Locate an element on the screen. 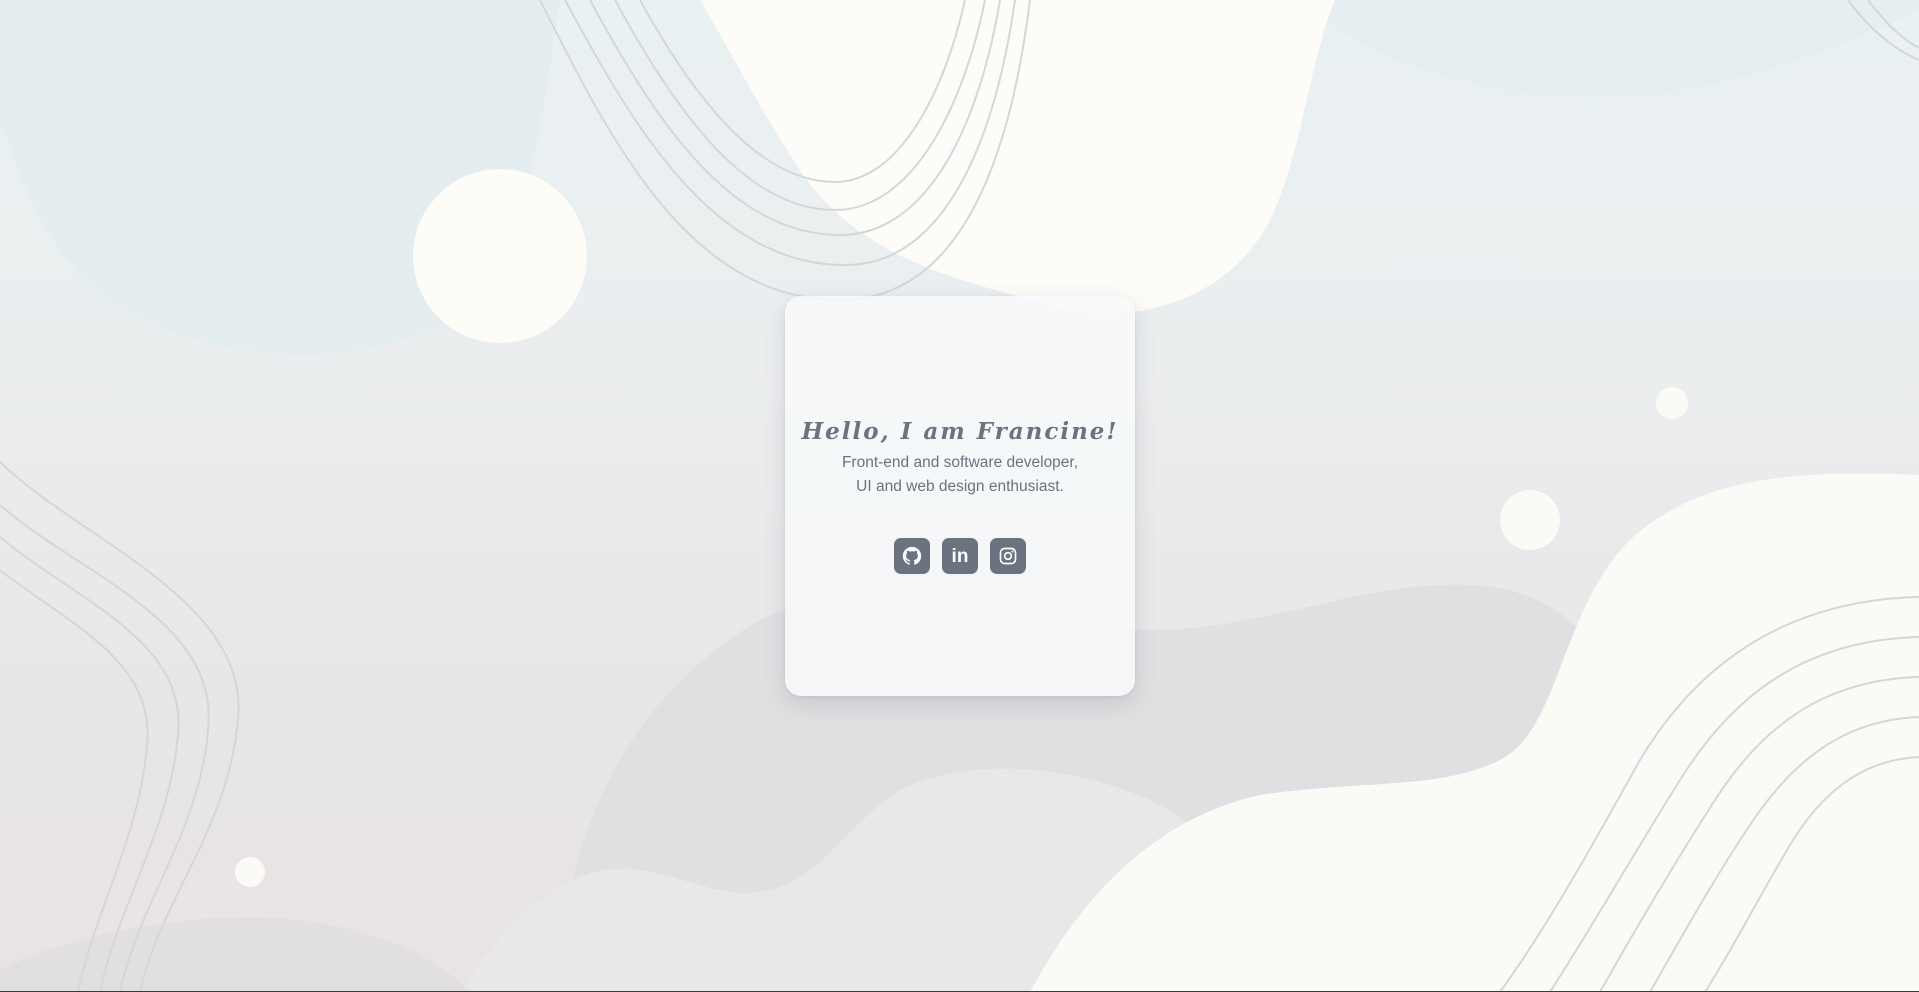  lines-left is located at coordinates (120, 726).